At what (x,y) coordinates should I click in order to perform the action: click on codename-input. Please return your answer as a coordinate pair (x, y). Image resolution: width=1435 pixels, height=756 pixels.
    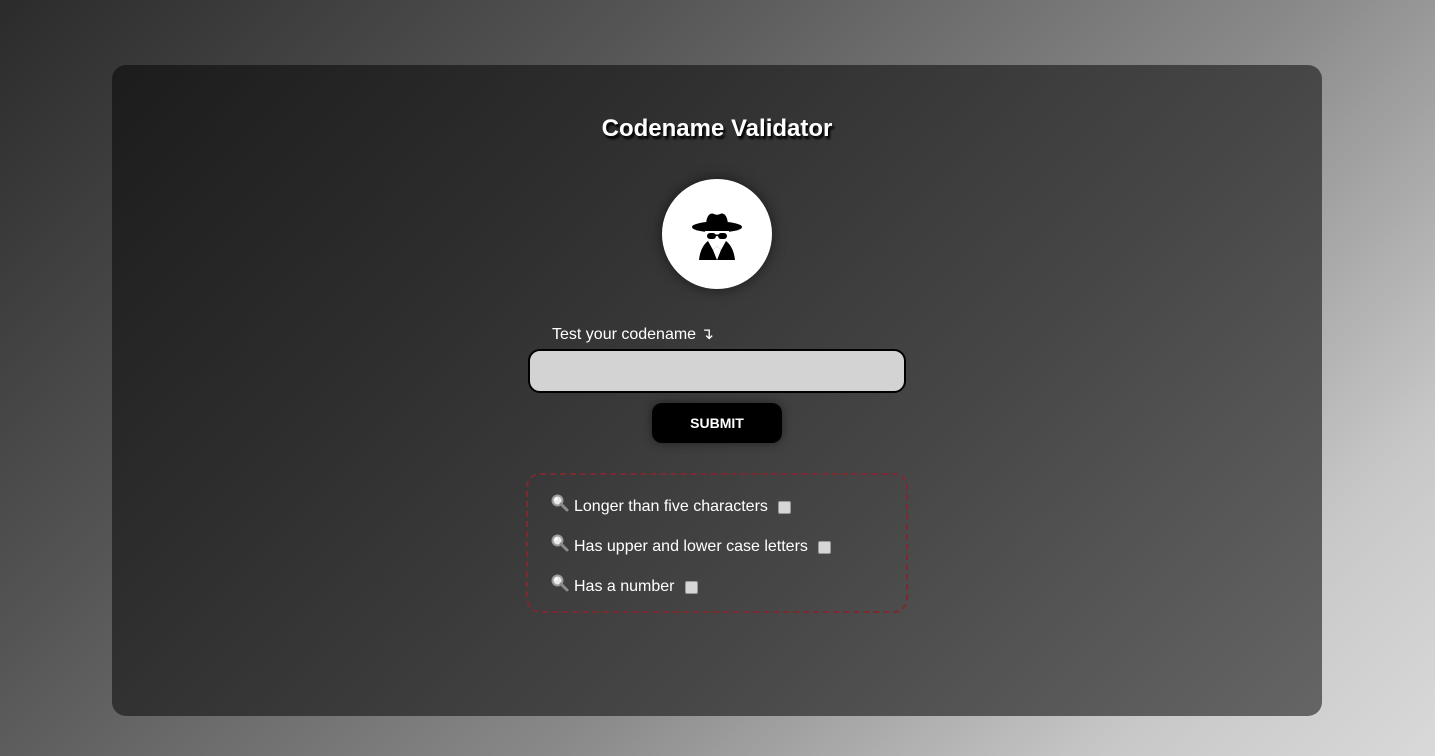
    Looking at the image, I should click on (717, 371).